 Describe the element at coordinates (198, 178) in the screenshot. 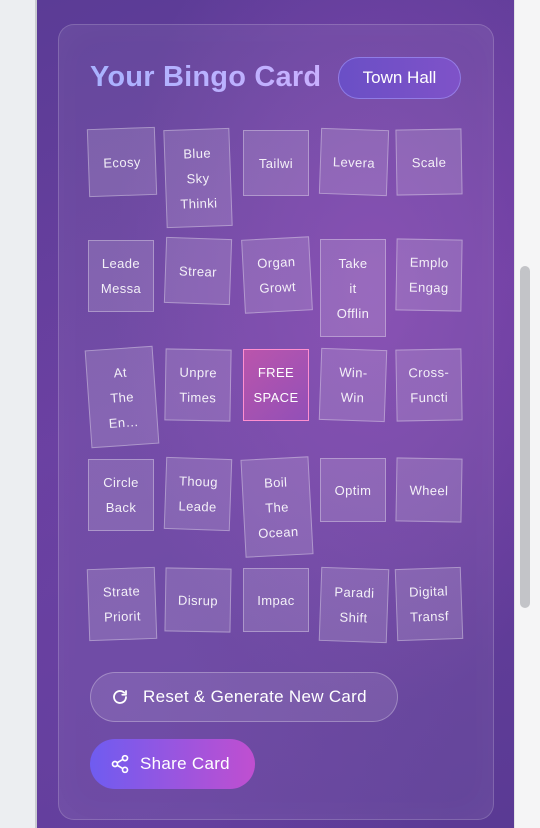

I see `bingo-tile: Blue Sky Thinki` at that location.